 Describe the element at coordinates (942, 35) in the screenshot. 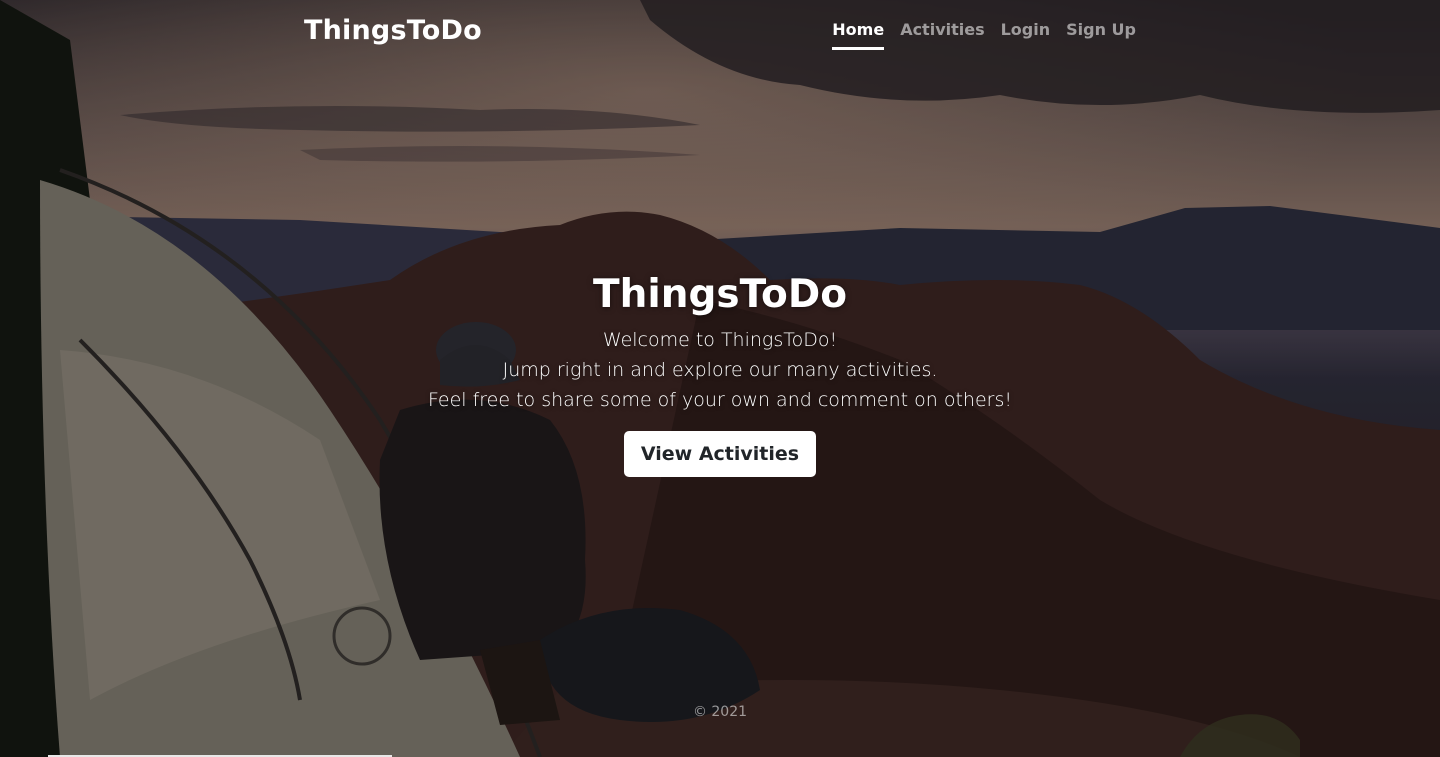

I see `nav-link-activities: Activities` at that location.